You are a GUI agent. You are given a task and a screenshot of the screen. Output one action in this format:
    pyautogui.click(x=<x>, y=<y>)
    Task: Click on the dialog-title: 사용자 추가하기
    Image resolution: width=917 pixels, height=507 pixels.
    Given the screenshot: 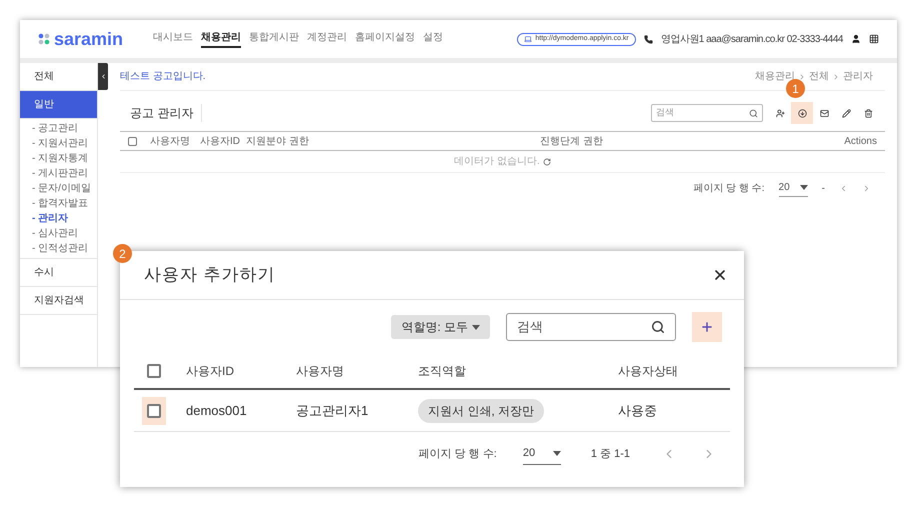 What is the action you would take?
    pyautogui.click(x=210, y=275)
    